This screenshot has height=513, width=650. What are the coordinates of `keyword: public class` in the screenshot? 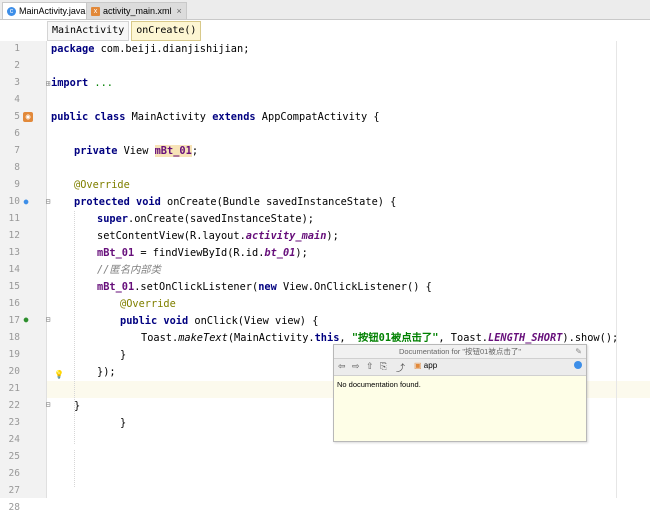 It's located at (88, 117).